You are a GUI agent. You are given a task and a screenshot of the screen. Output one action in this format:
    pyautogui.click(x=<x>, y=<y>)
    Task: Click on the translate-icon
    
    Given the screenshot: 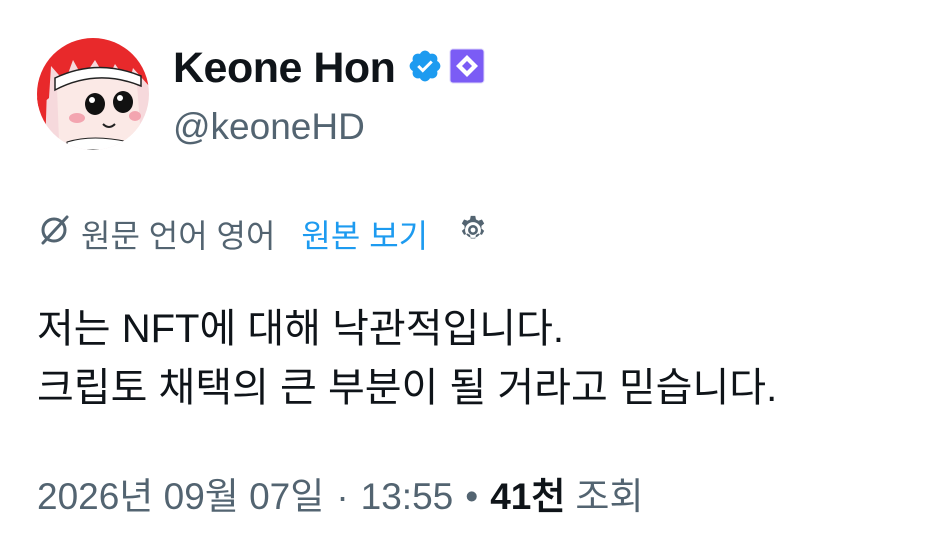 What is the action you would take?
    pyautogui.click(x=54, y=234)
    